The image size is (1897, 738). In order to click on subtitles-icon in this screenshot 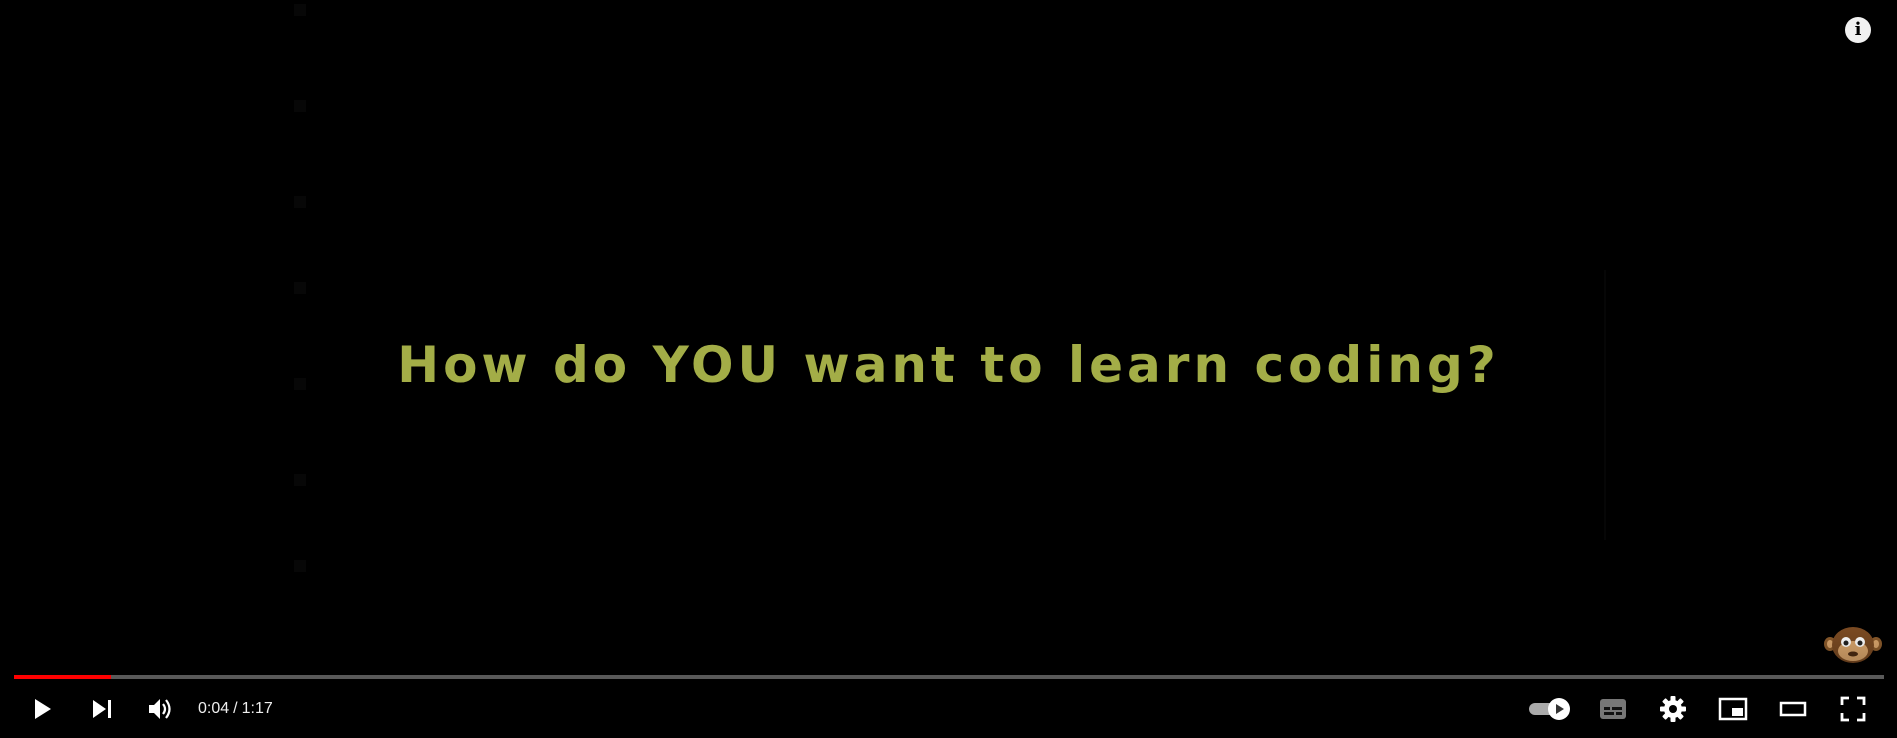, I will do `click(1613, 709)`.